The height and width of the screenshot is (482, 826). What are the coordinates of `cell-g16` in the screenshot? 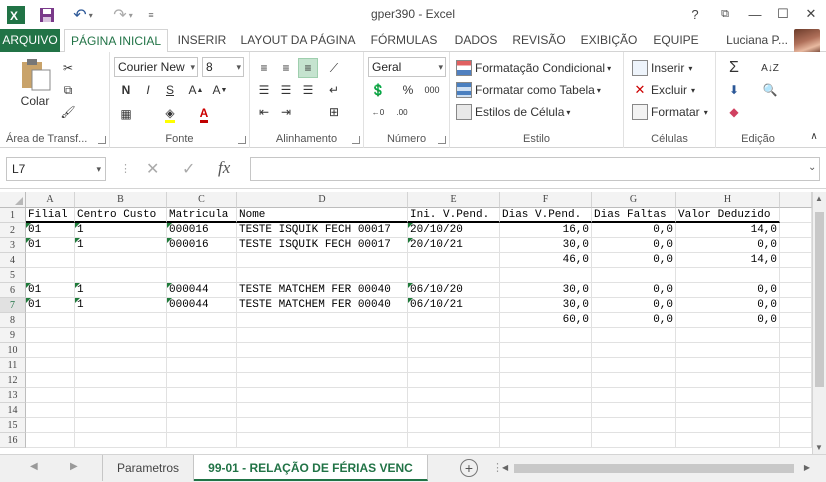 It's located at (634, 440).